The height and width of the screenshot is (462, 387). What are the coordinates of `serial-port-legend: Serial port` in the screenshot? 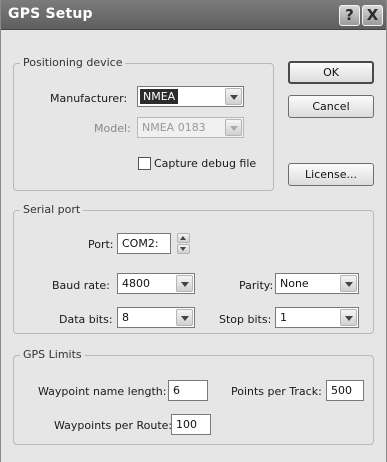 It's located at (52, 209).